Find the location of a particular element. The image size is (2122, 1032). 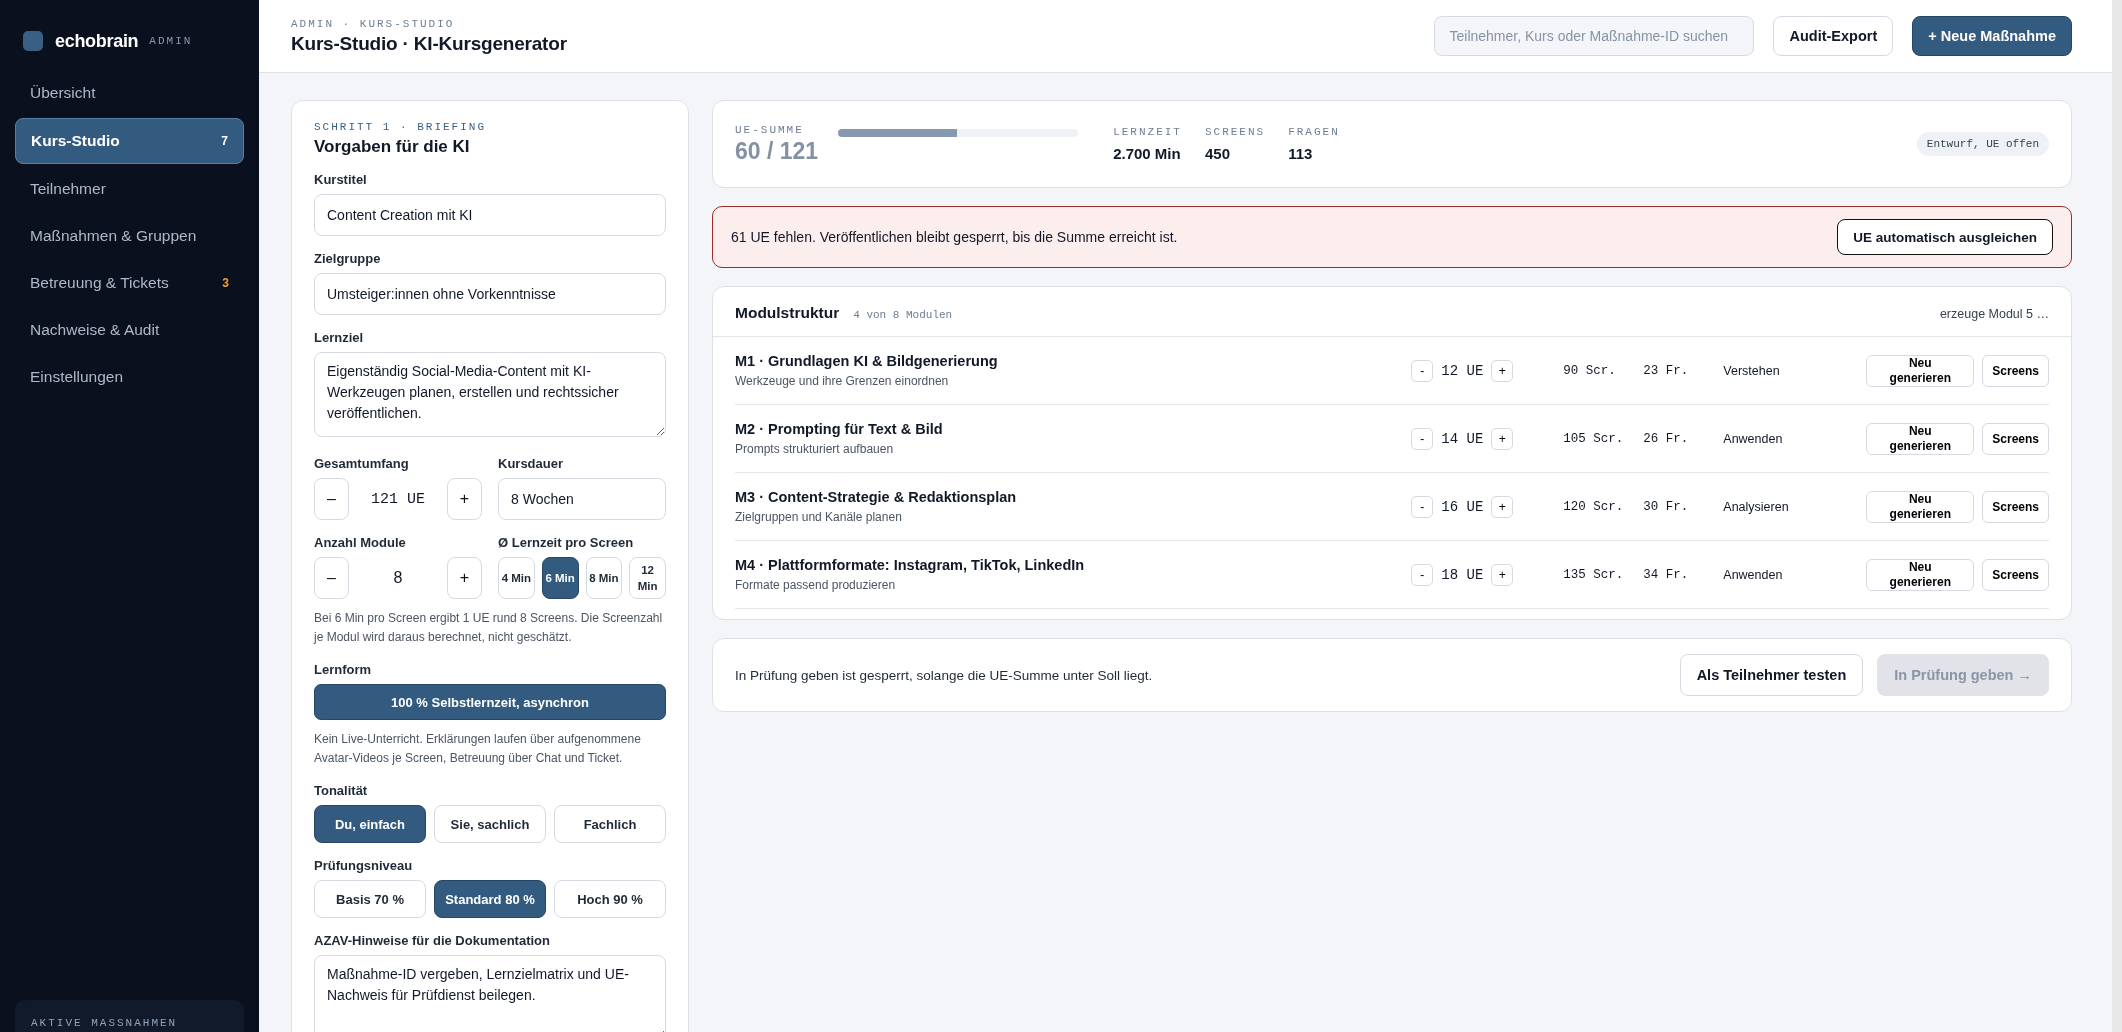

stat-label: LERNZEIT is located at coordinates (1147, 132).